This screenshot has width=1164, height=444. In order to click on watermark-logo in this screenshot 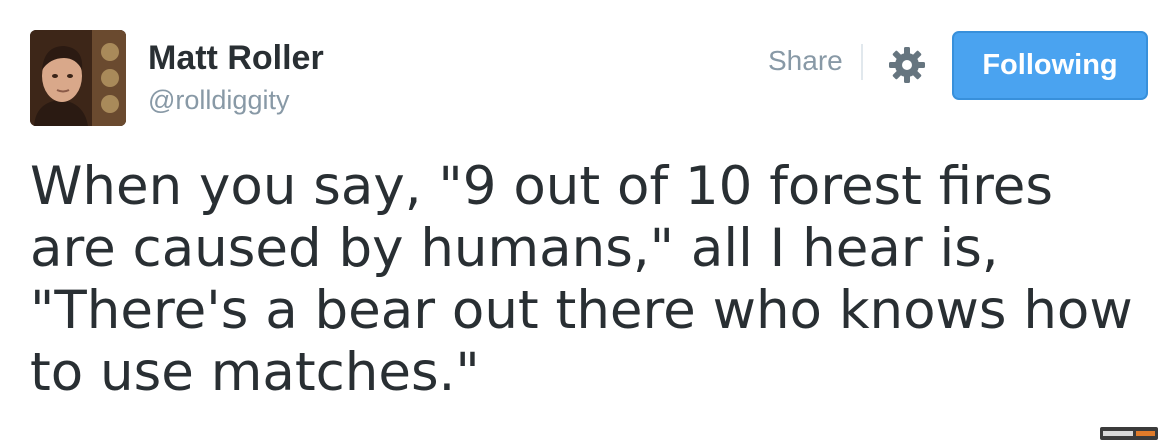, I will do `click(1129, 433)`.